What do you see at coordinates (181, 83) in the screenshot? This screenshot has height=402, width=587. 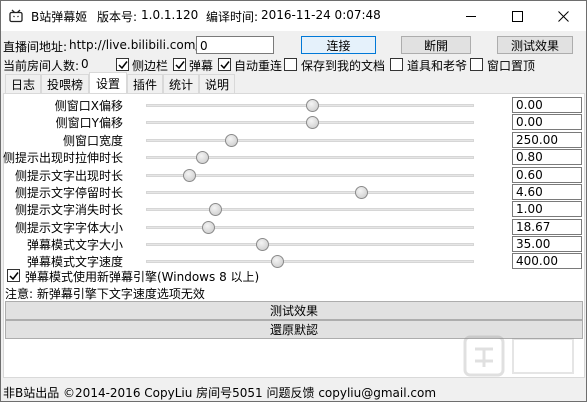 I see `tab-statistics: 统计` at bounding box center [181, 83].